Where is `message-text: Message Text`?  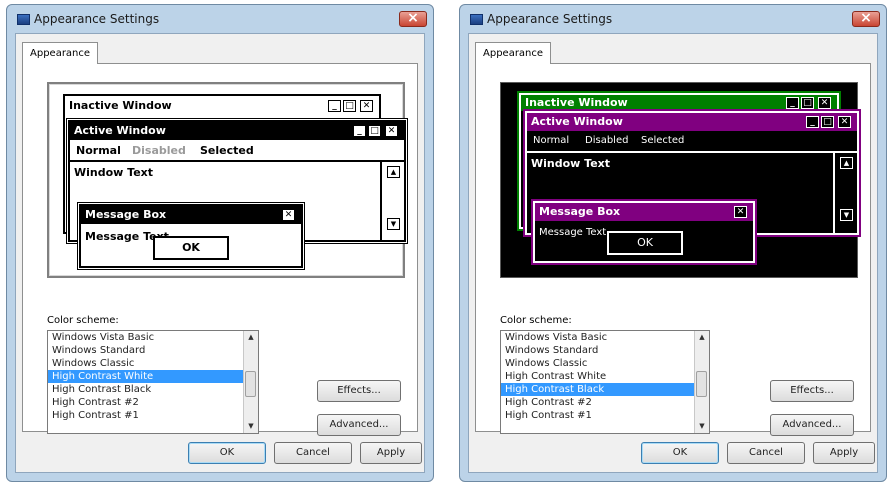 message-text: Message Text is located at coordinates (573, 232).